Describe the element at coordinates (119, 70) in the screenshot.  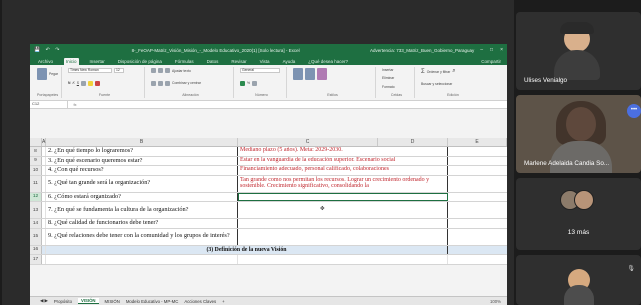
I see `font-size-select: 12` at that location.